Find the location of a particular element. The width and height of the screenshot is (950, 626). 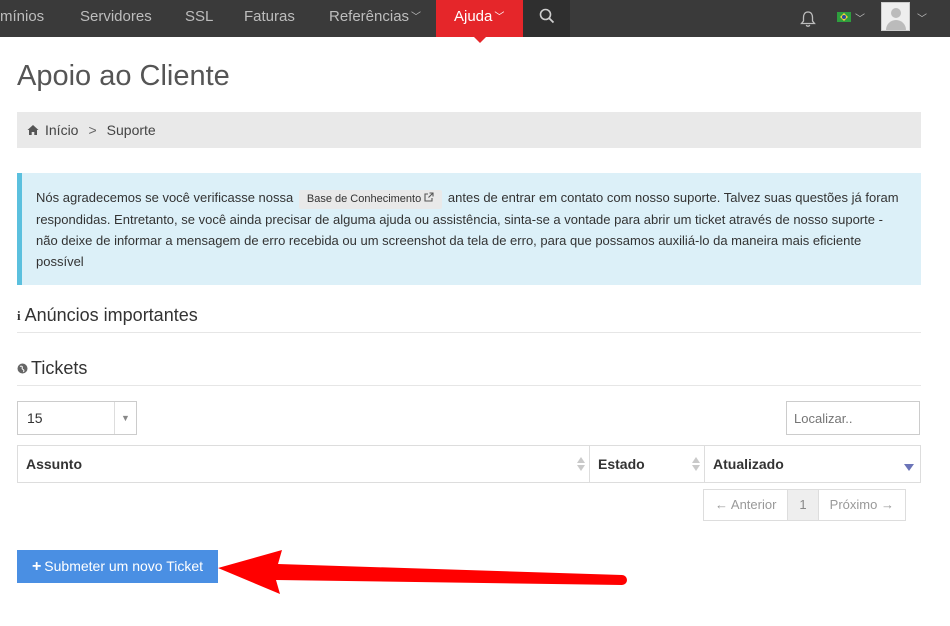

caret-down-icon: ▼ is located at coordinates (125, 418).